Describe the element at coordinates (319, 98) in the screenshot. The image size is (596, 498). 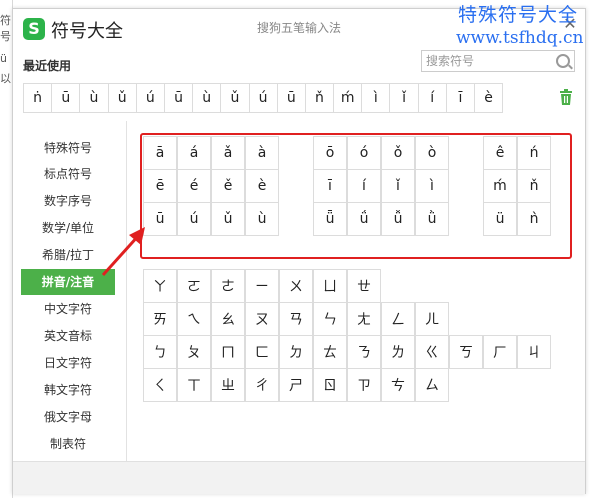
I see `recent-symbol-cell: ň` at that location.